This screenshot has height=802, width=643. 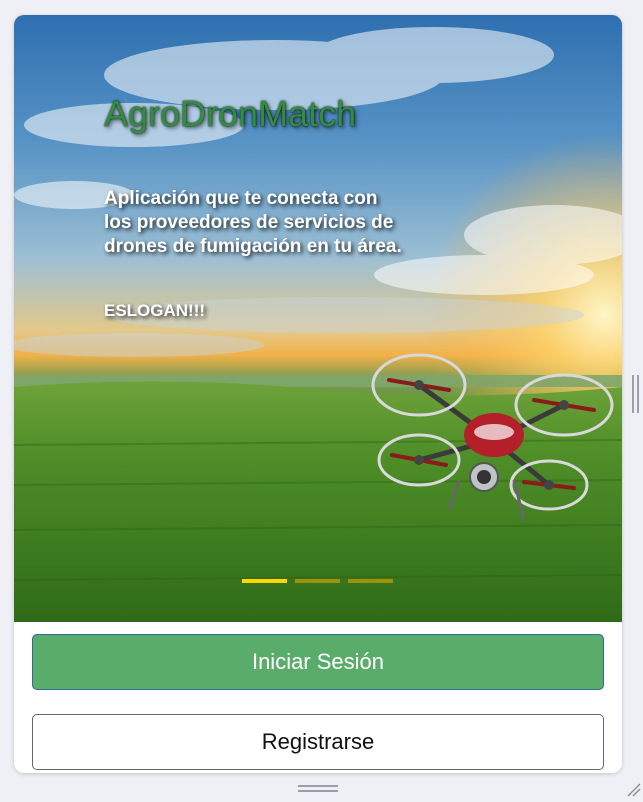 I want to click on bottom-resize-handle, so click(x=318, y=789).